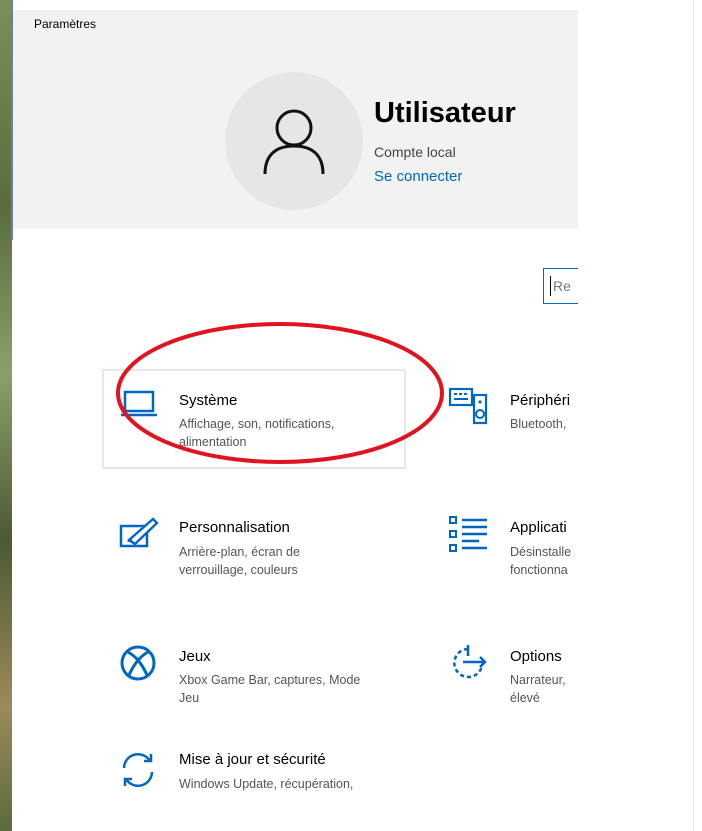 This screenshot has height=831, width=702. Describe the element at coordinates (270, 680) in the screenshot. I see `category-desc-line1: Xbox Game Bar, captures, Mode` at that location.